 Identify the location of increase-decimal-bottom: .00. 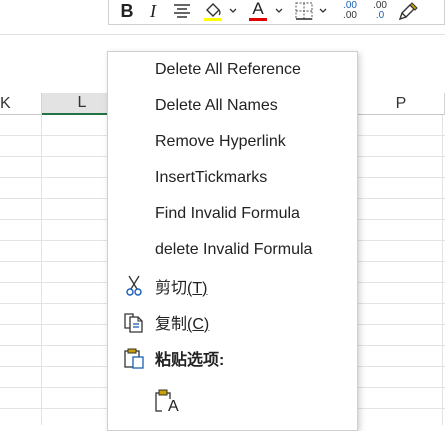
(350, 15).